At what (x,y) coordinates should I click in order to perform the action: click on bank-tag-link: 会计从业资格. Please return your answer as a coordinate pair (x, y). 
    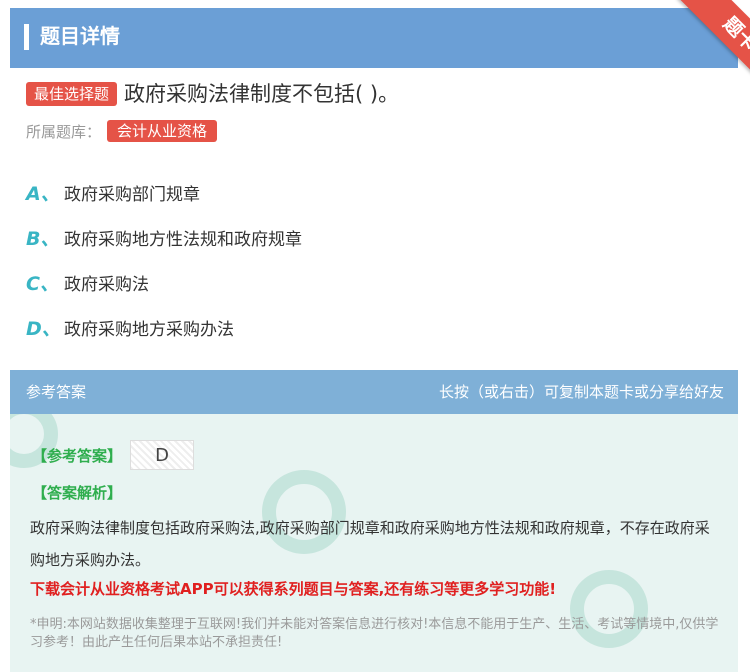
    Looking at the image, I should click on (162, 131).